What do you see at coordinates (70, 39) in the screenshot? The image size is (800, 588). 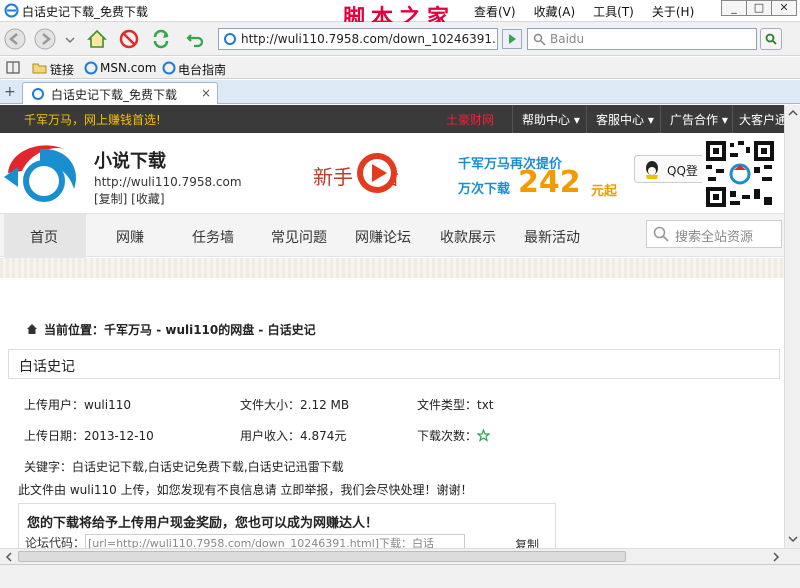 I see `chevron-down-icon` at bounding box center [70, 39].